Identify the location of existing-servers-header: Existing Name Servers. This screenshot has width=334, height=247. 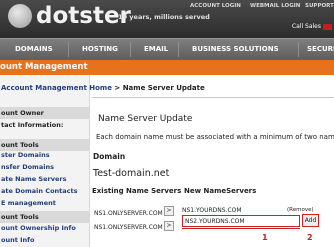
(137, 191).